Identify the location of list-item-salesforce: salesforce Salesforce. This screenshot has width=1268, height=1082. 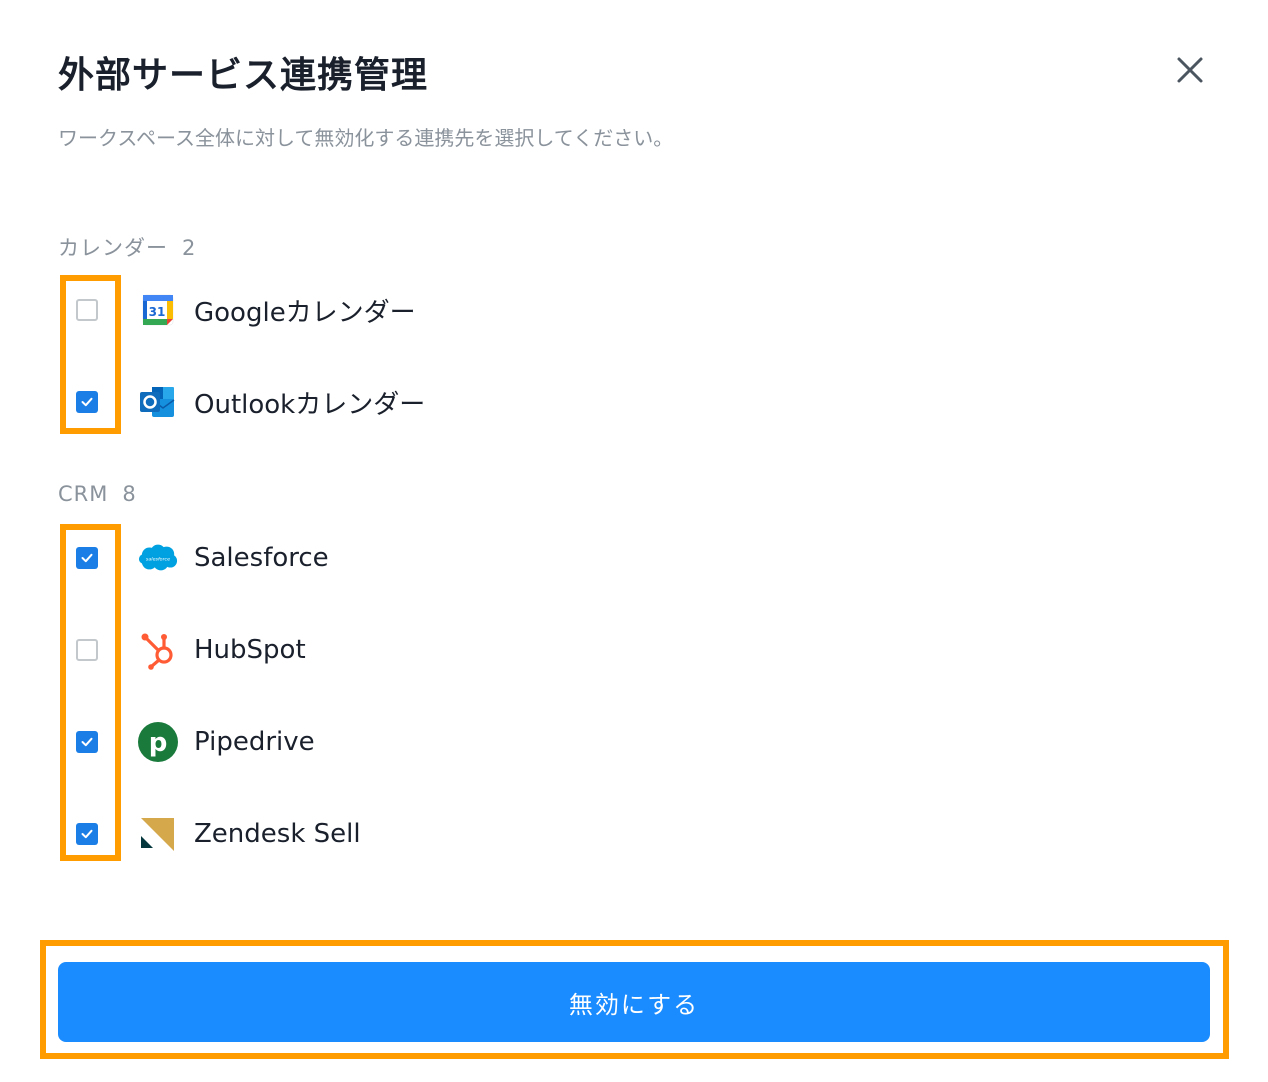
(202, 558).